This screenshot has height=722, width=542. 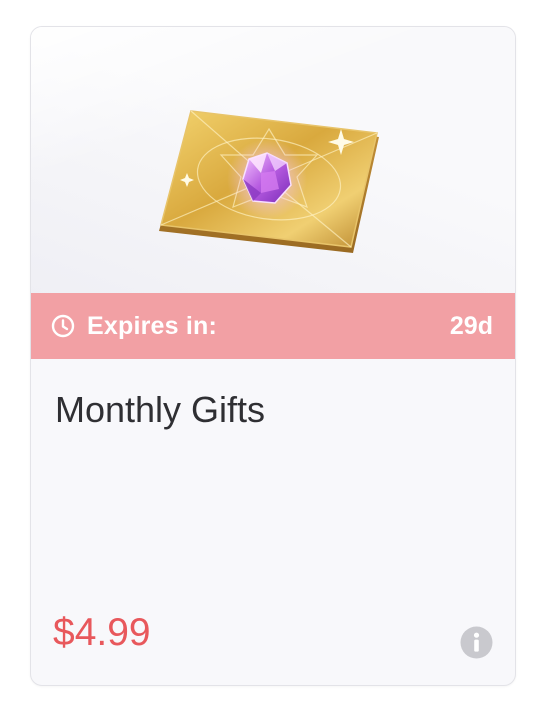 I want to click on expiry-label: Expires in:, so click(x=152, y=325).